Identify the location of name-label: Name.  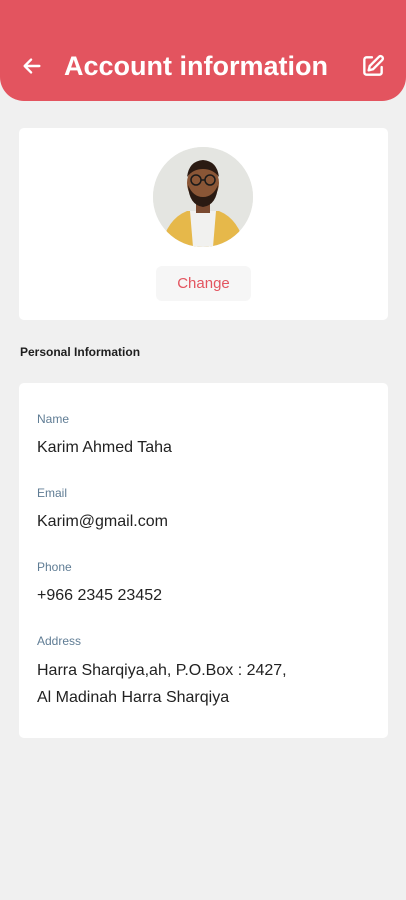
(53, 419).